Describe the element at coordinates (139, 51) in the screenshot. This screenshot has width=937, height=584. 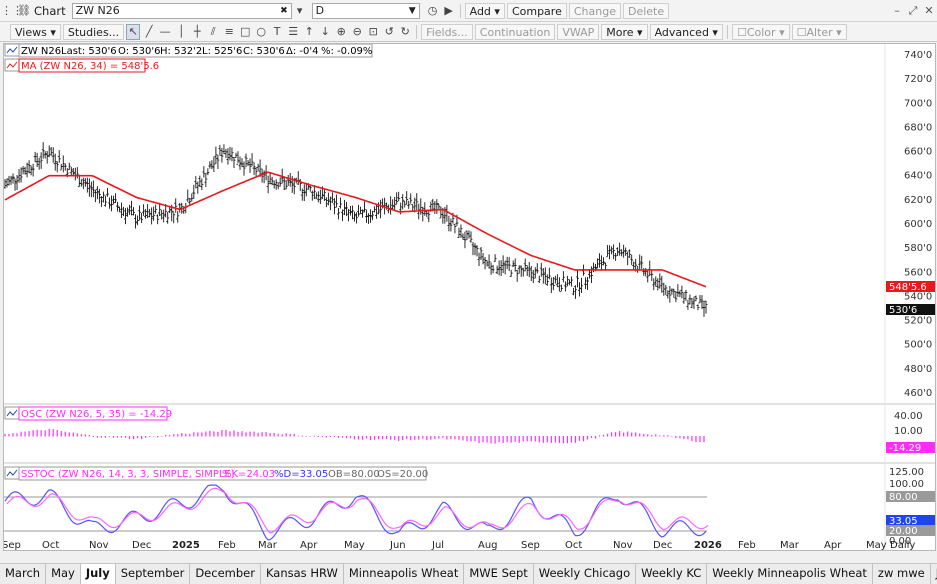
I see `open-price: O: 530'6` at that location.